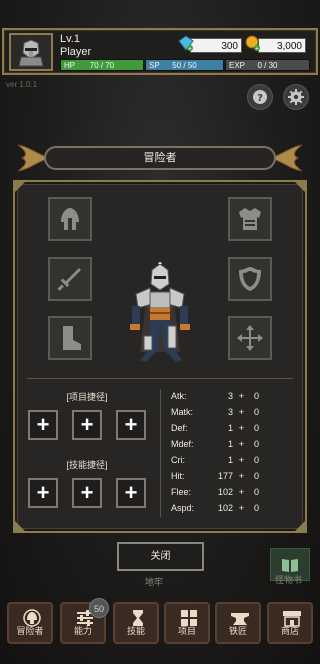 The height and width of the screenshot is (664, 320). I want to click on stat-name: Flee:, so click(181, 492).